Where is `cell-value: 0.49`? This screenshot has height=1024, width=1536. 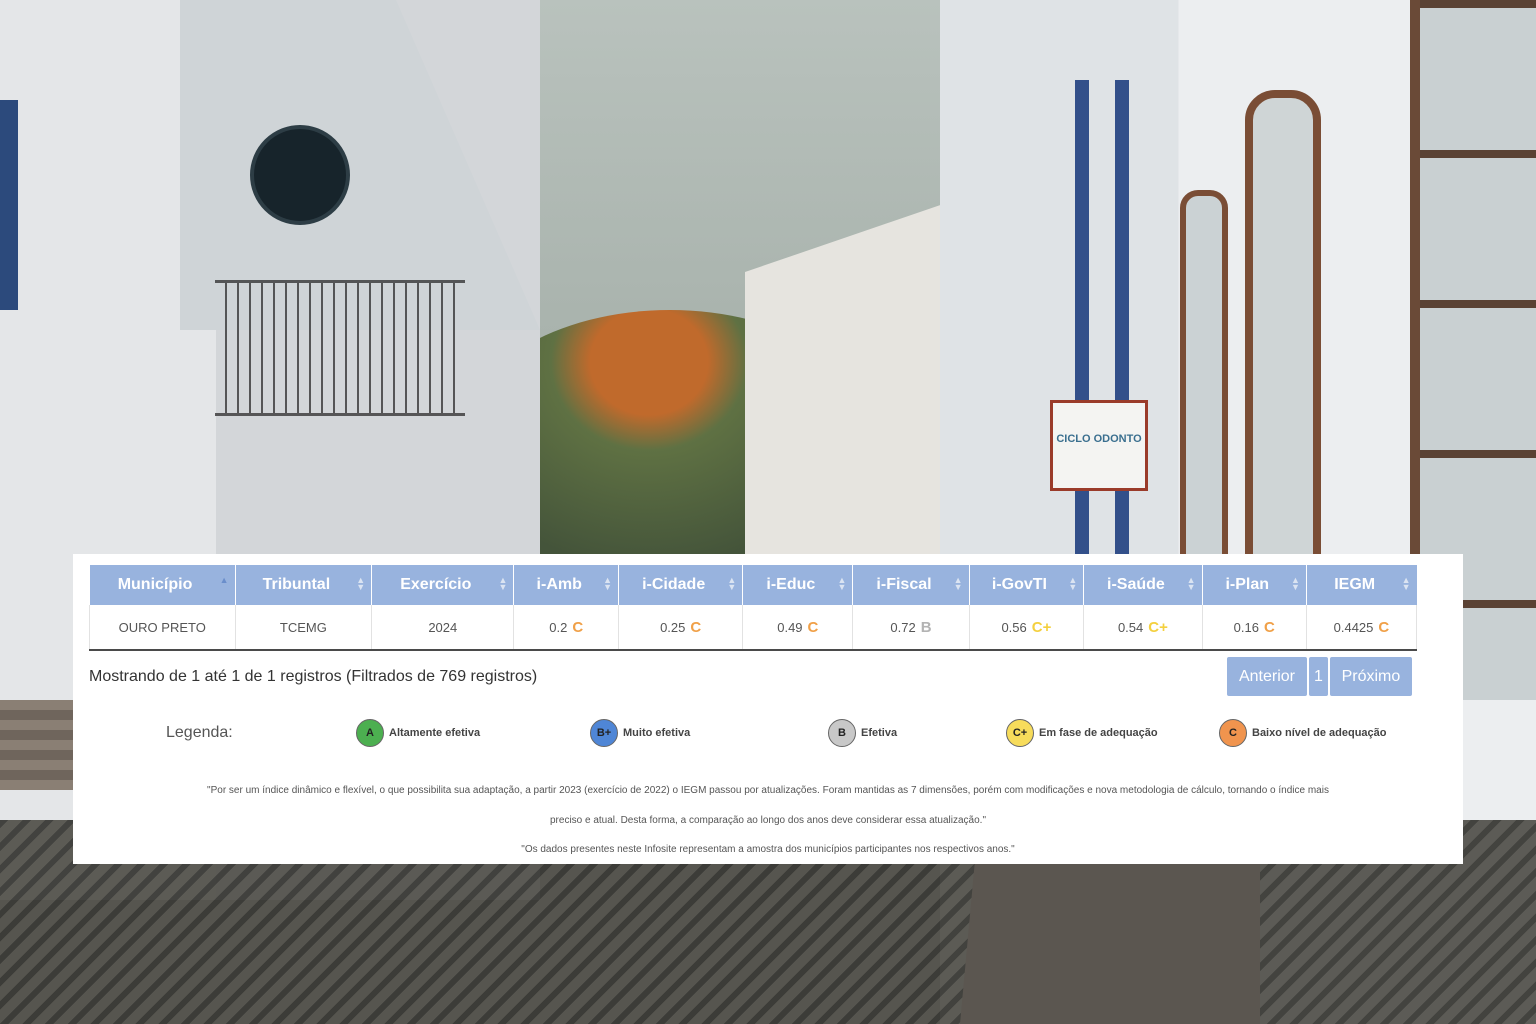 cell-value: 0.49 is located at coordinates (790, 627).